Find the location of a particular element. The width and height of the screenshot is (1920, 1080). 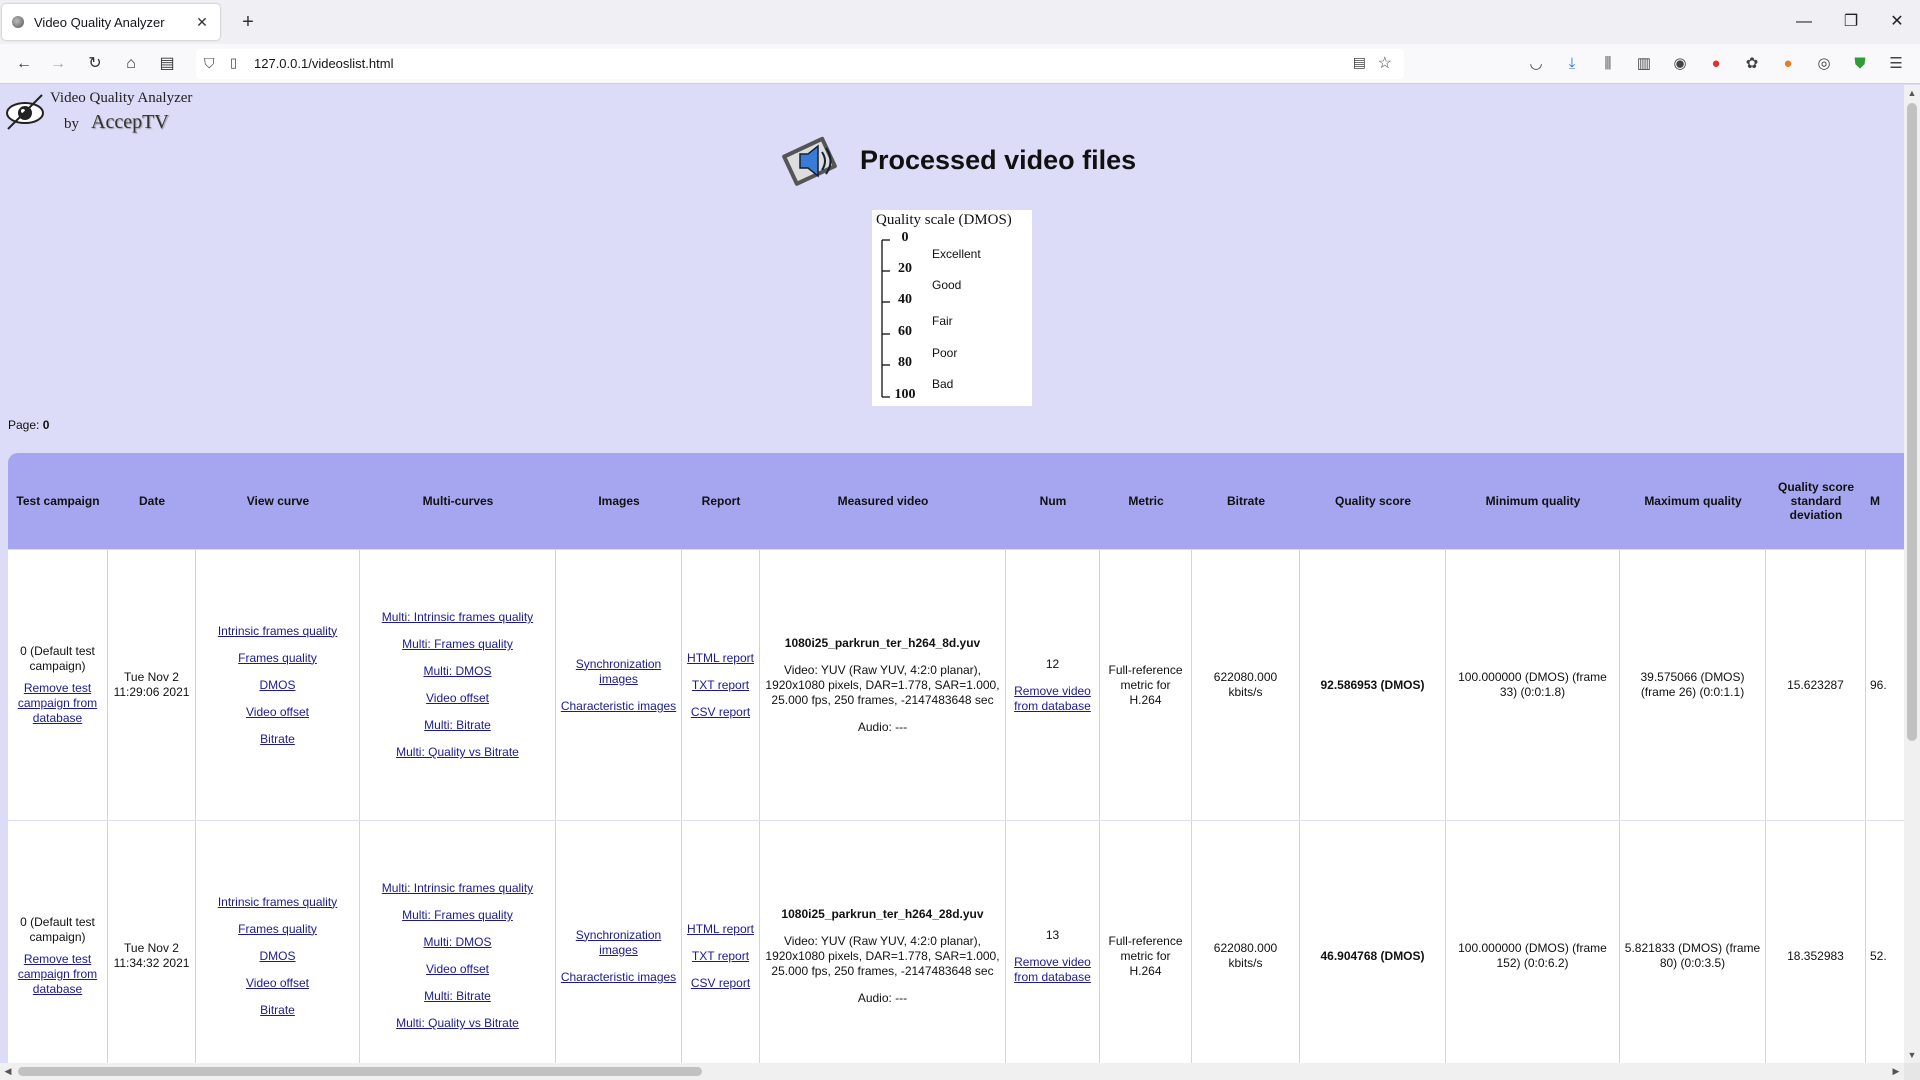

sidebar-toggle-icon: ▤ is located at coordinates (167, 64).